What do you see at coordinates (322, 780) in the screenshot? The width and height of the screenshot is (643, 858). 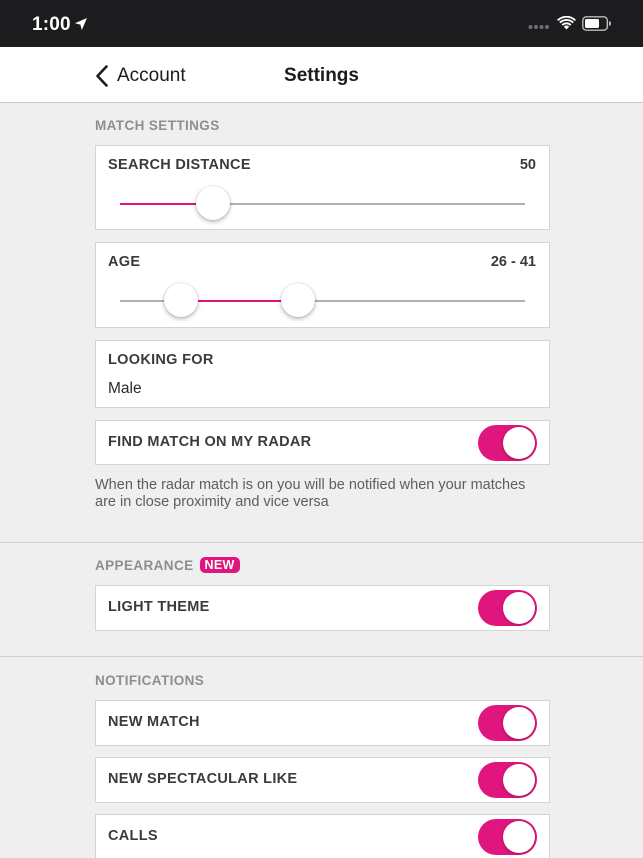 I see `new-spectacular-like-card: NEW SPECTACULAR LIKE` at bounding box center [322, 780].